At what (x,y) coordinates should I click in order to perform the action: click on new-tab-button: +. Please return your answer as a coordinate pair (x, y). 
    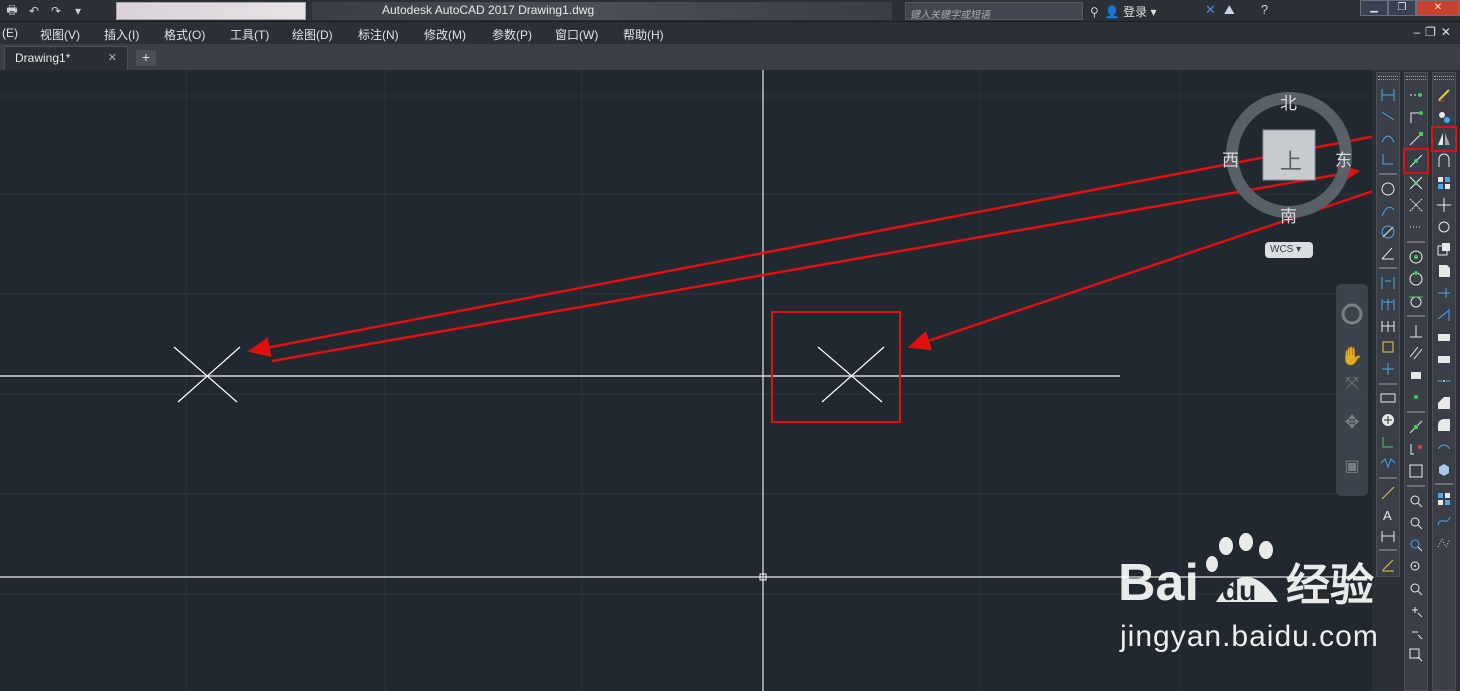
    Looking at the image, I should click on (146, 58).